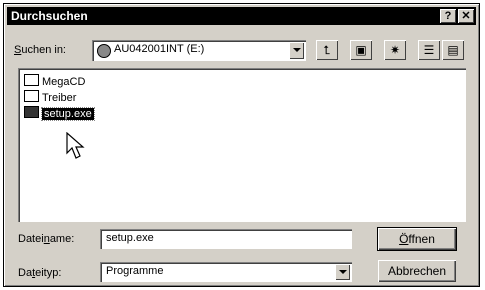  Describe the element at coordinates (75, 145) in the screenshot. I see `mouse-cursor-icon` at that location.